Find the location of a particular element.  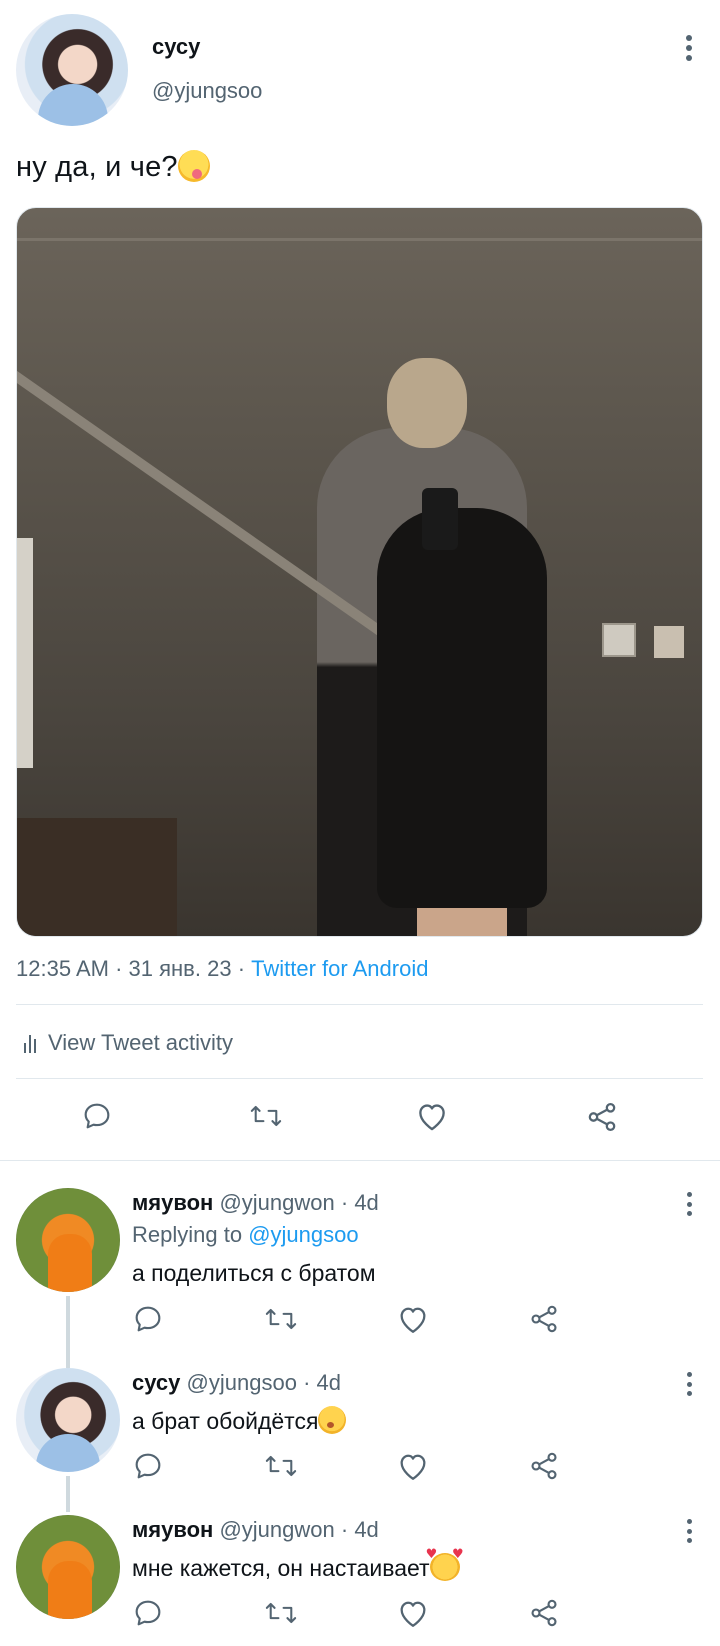

analytics-icon is located at coordinates (30, 1043).